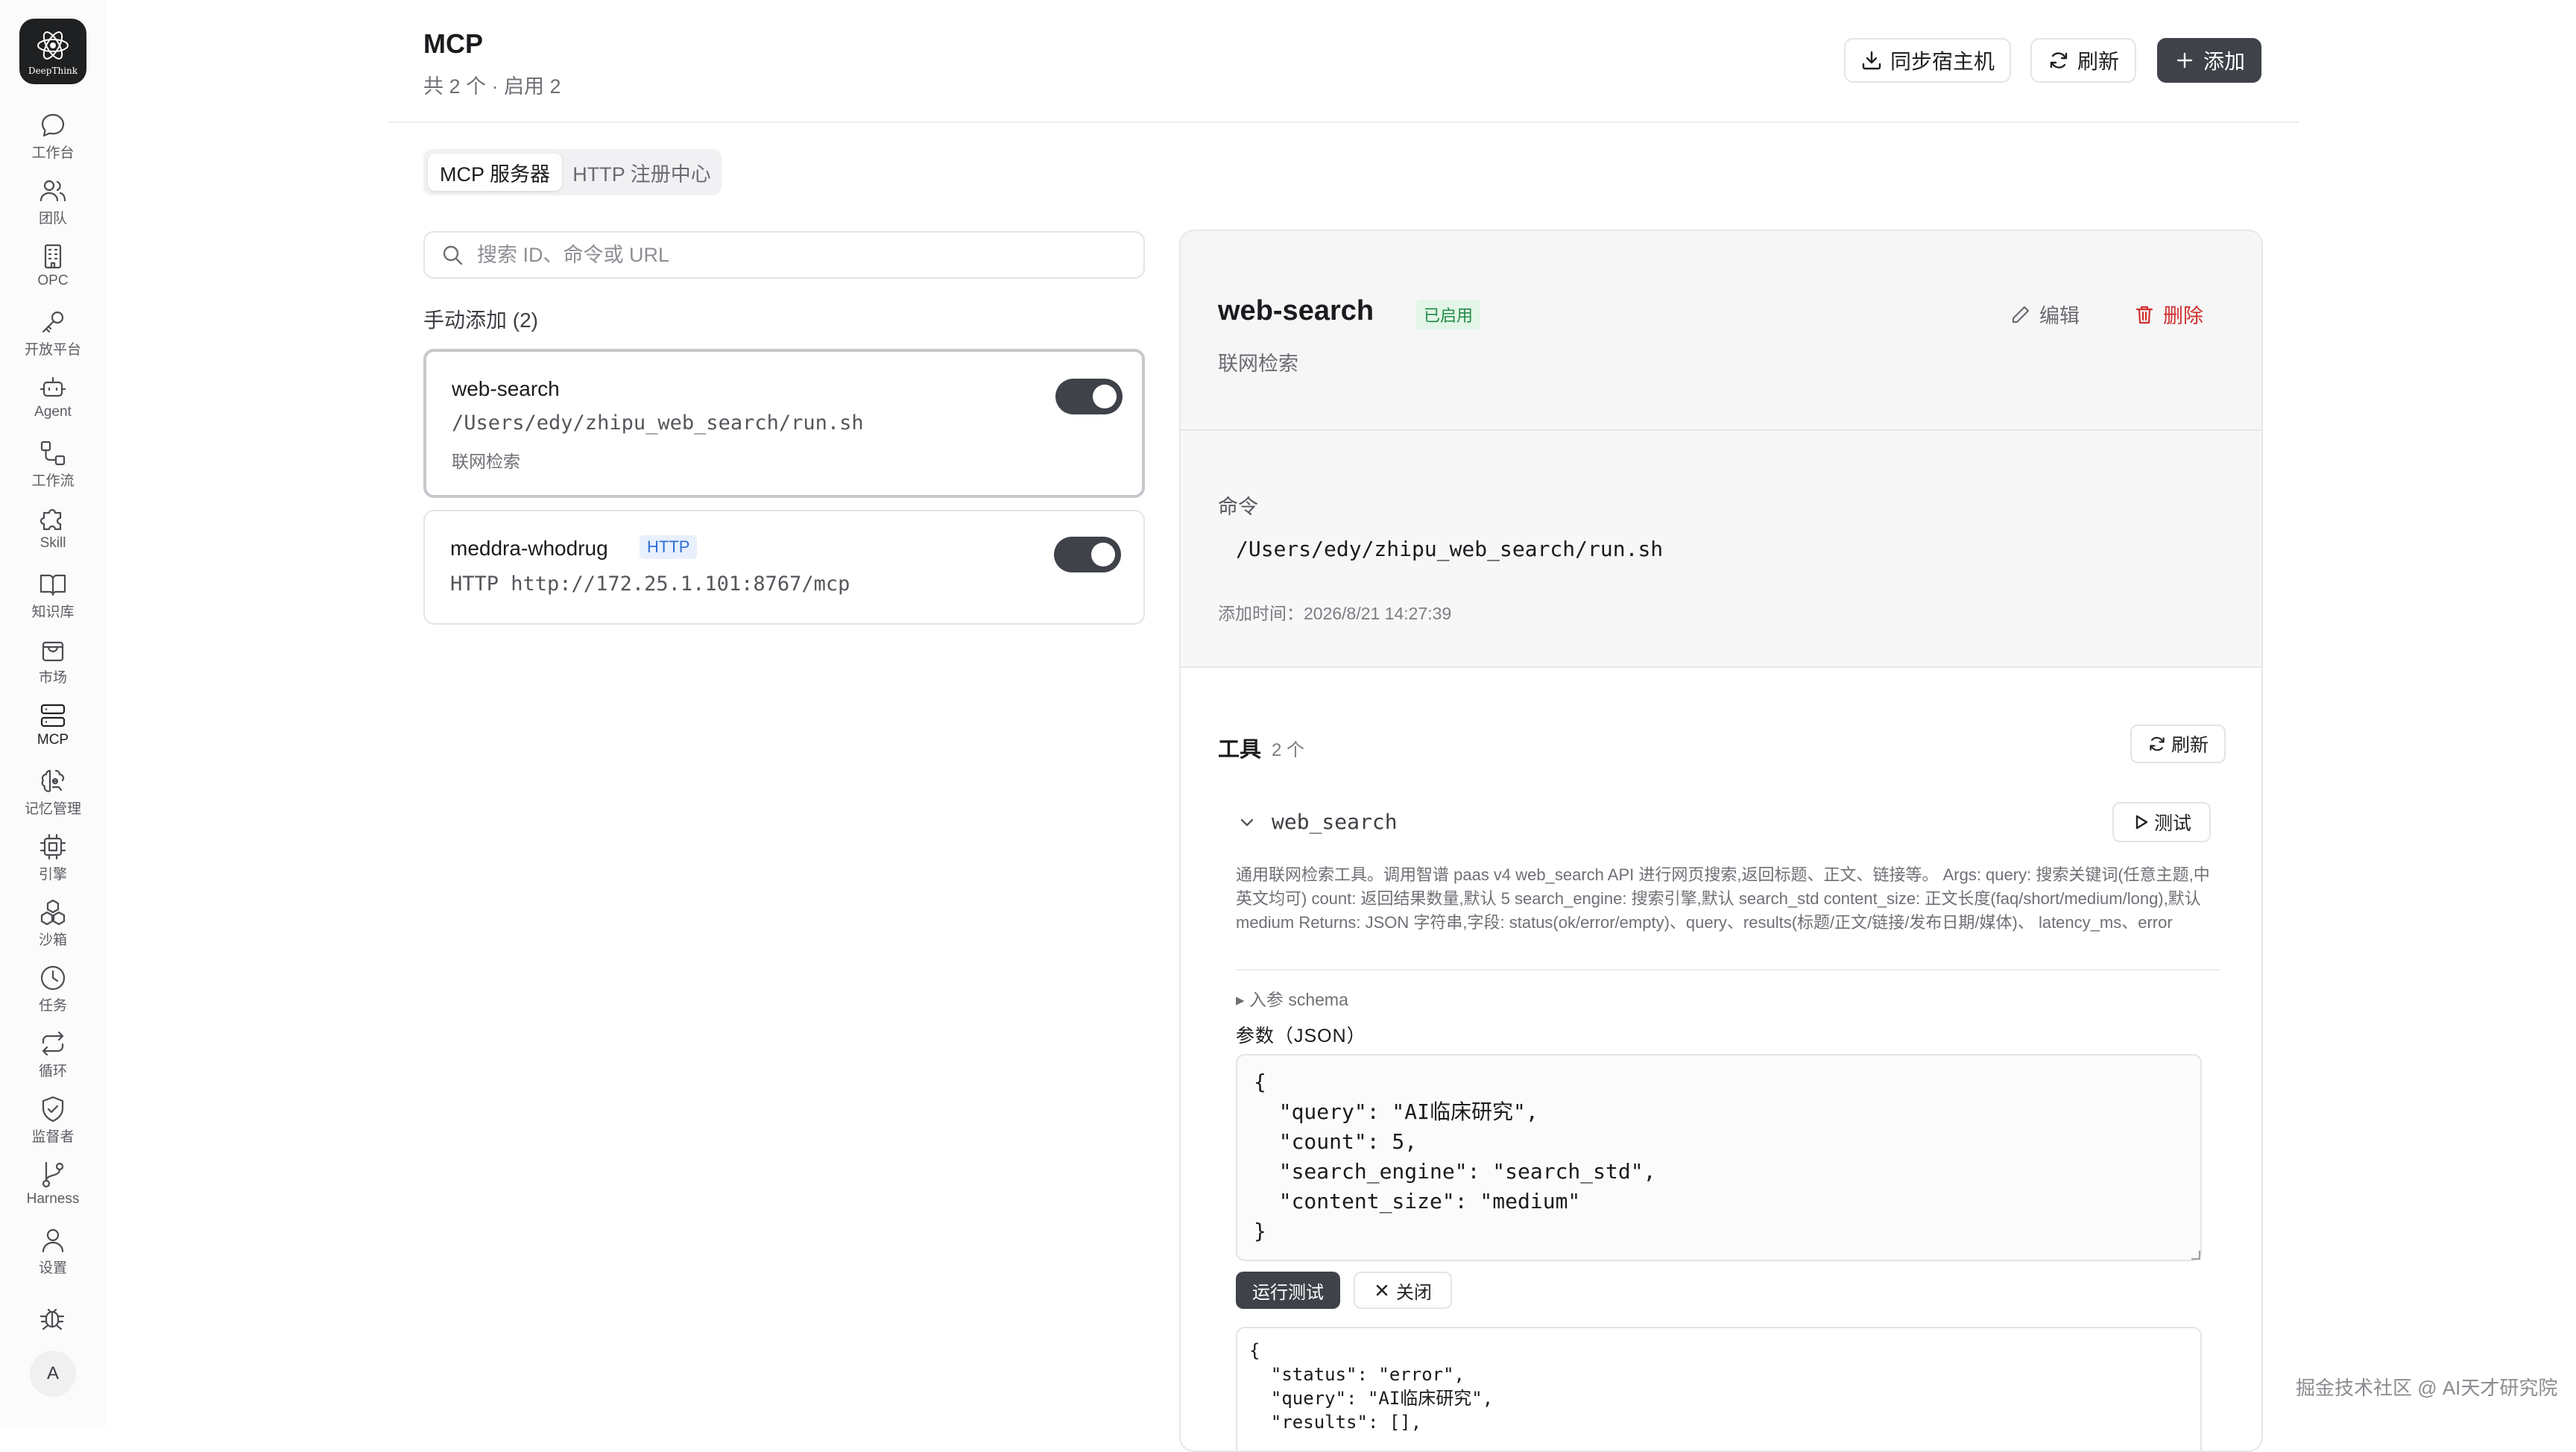 This screenshot has height=1452, width=2576. What do you see at coordinates (52, 1057) in the screenshot?
I see `sidebar-item-loop: 循环` at bounding box center [52, 1057].